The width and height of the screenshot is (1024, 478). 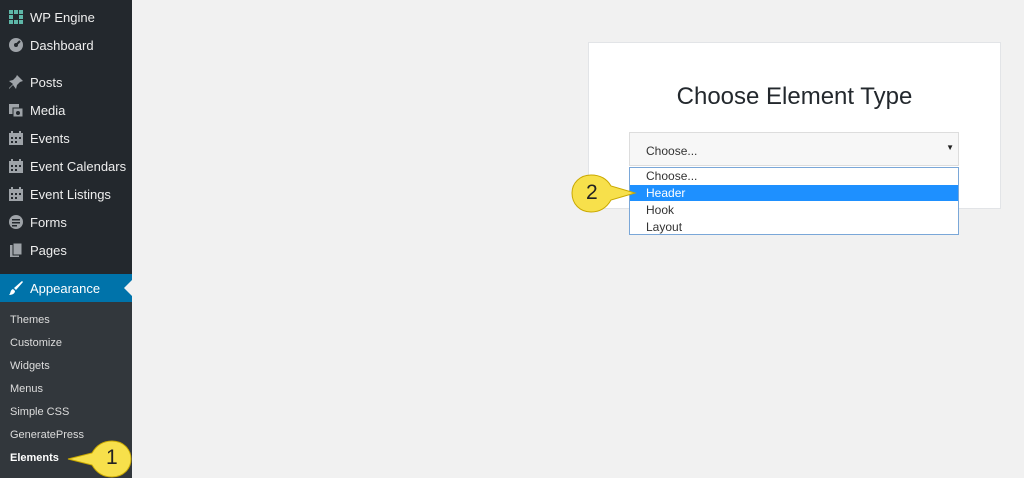 I want to click on paintbrush-icon, so click(x=16, y=288).